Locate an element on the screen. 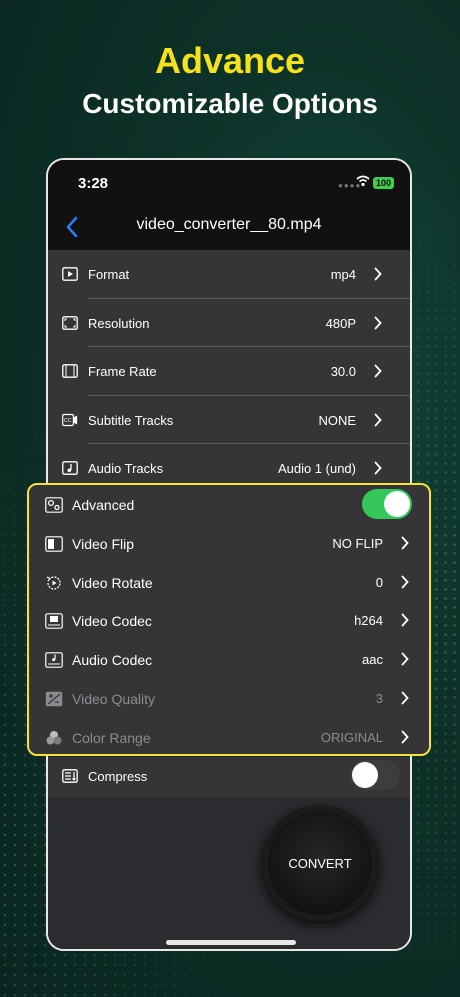 The image size is (460, 997). compress-label: Compress is located at coordinates (118, 776).